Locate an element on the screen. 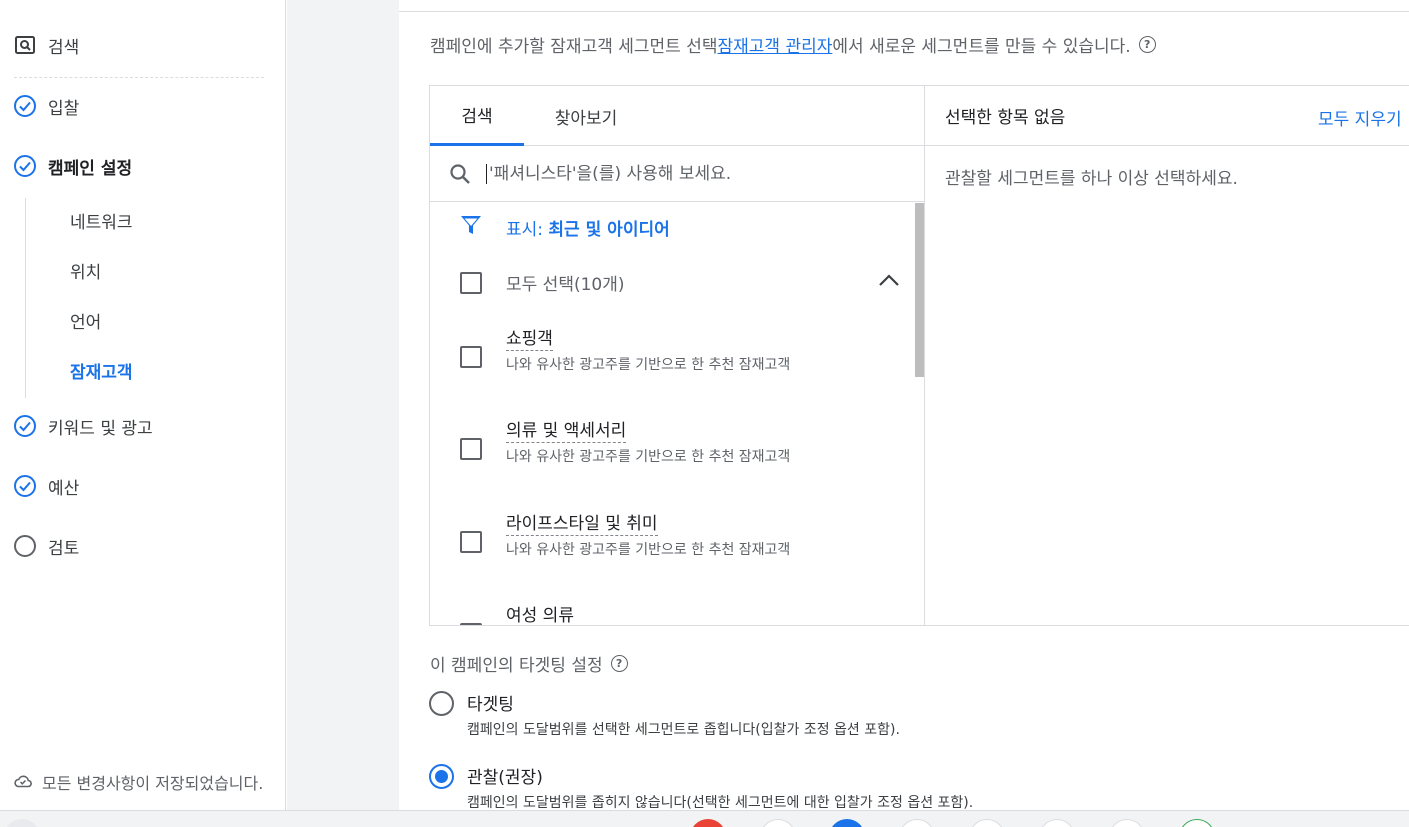 The height and width of the screenshot is (827, 1409). sidebar-item-label: 예산 is located at coordinates (64, 488).